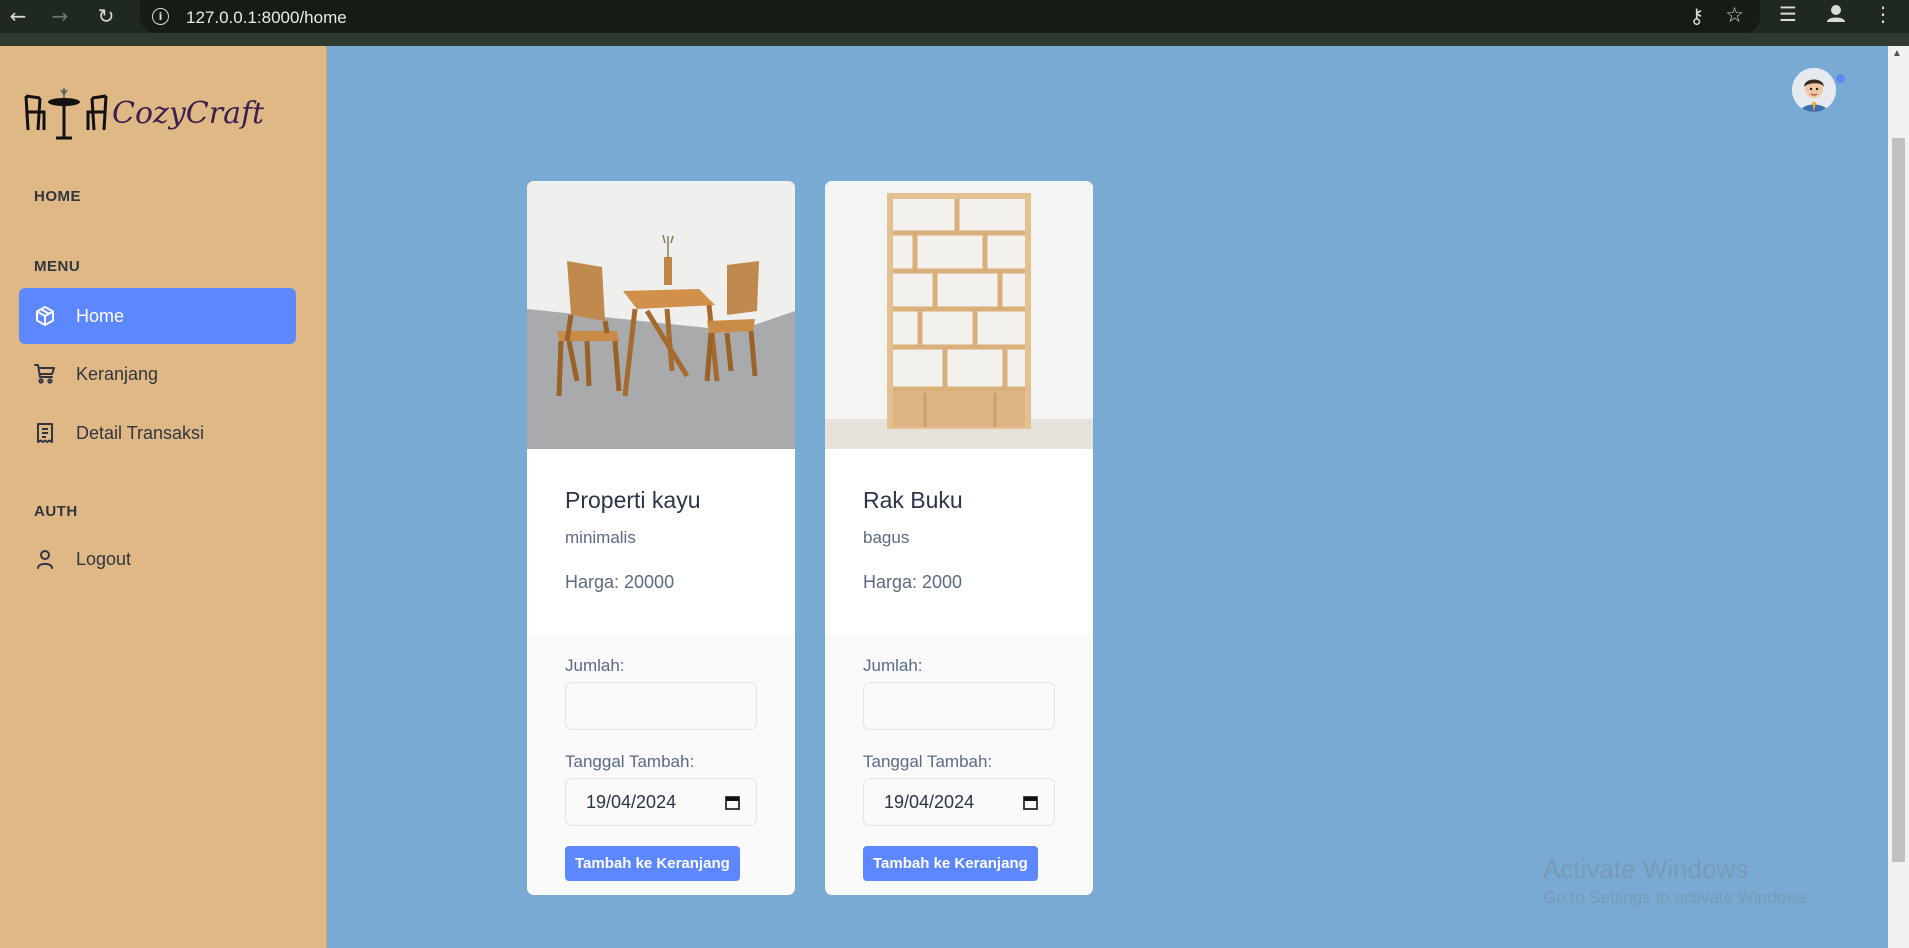 The height and width of the screenshot is (948, 1909). I want to click on product-info: Rak Buku bagus Harga: 2000, so click(959, 541).